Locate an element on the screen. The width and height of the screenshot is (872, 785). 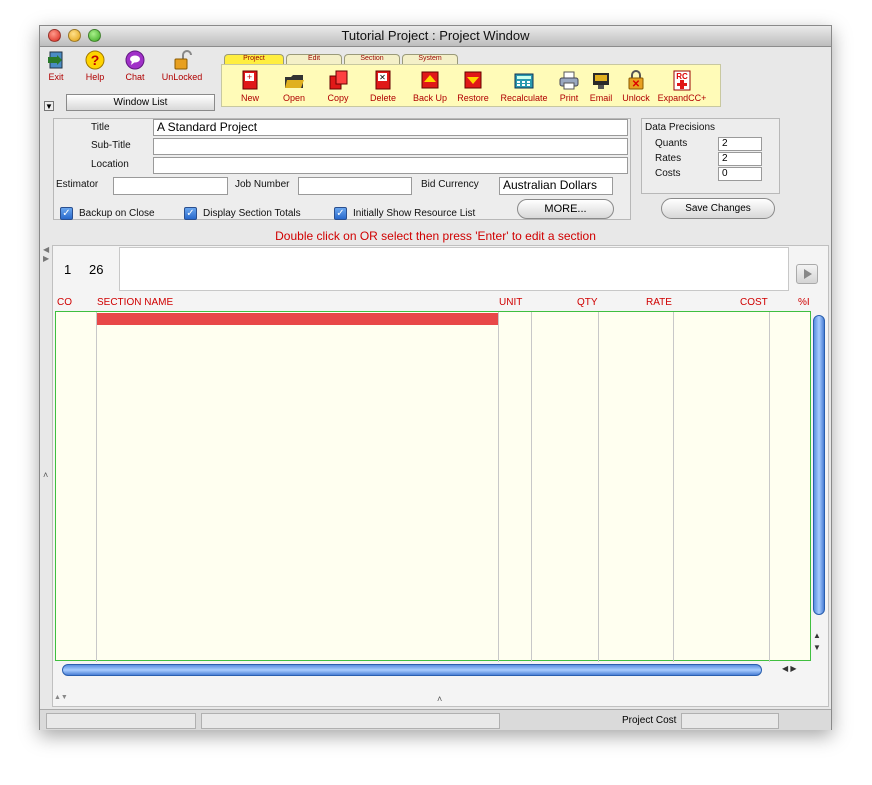
restore-button: Restore is located at coordinates (473, 86).